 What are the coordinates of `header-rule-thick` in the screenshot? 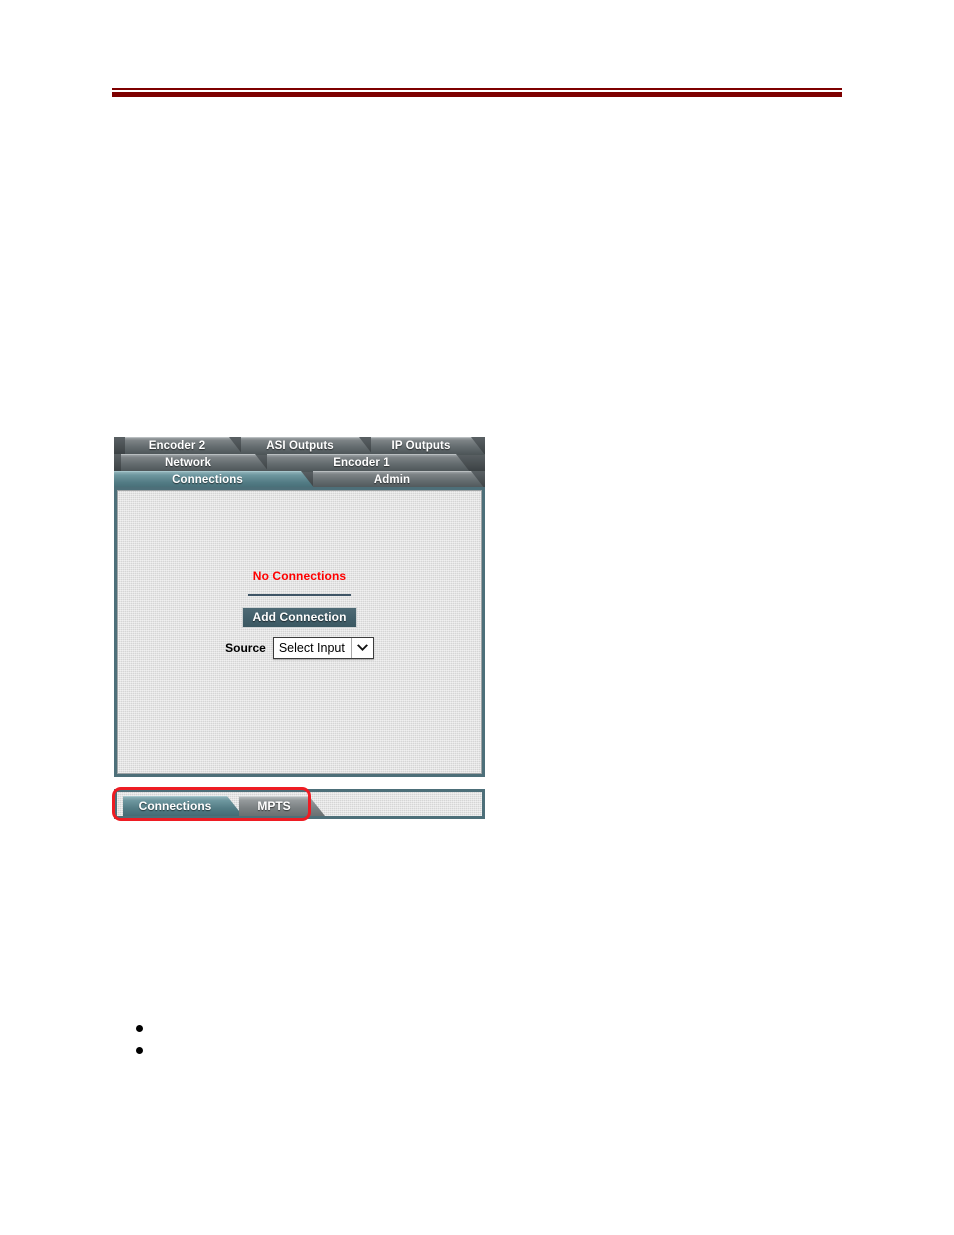 It's located at (477, 94).